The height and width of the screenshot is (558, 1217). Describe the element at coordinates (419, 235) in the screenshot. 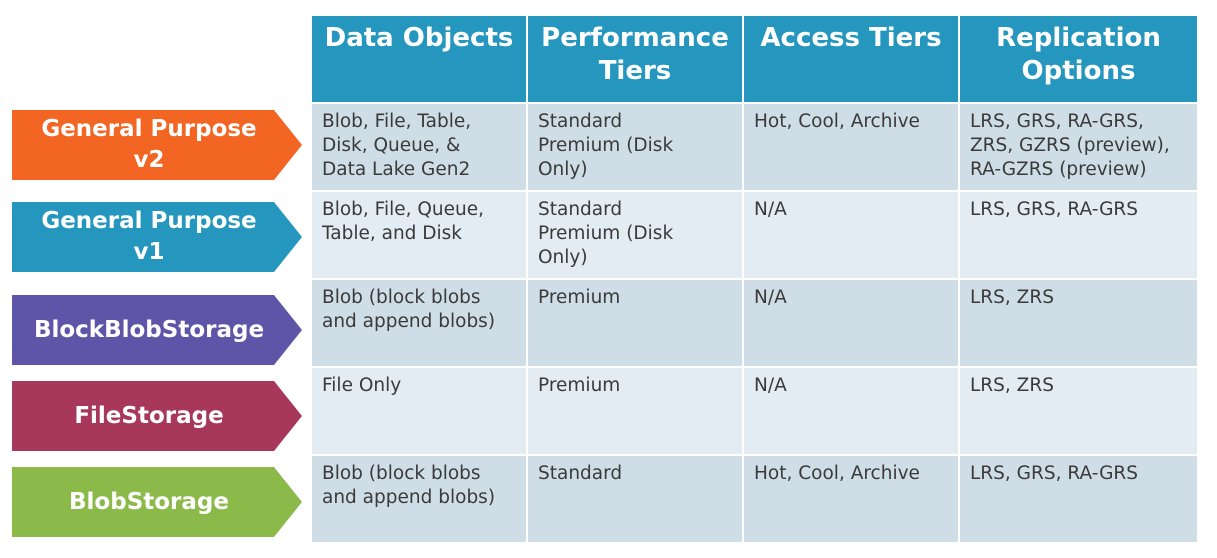

I see `table-cell-gpv1-data-objects: Blob, File, Queue, Table, and Disk` at that location.